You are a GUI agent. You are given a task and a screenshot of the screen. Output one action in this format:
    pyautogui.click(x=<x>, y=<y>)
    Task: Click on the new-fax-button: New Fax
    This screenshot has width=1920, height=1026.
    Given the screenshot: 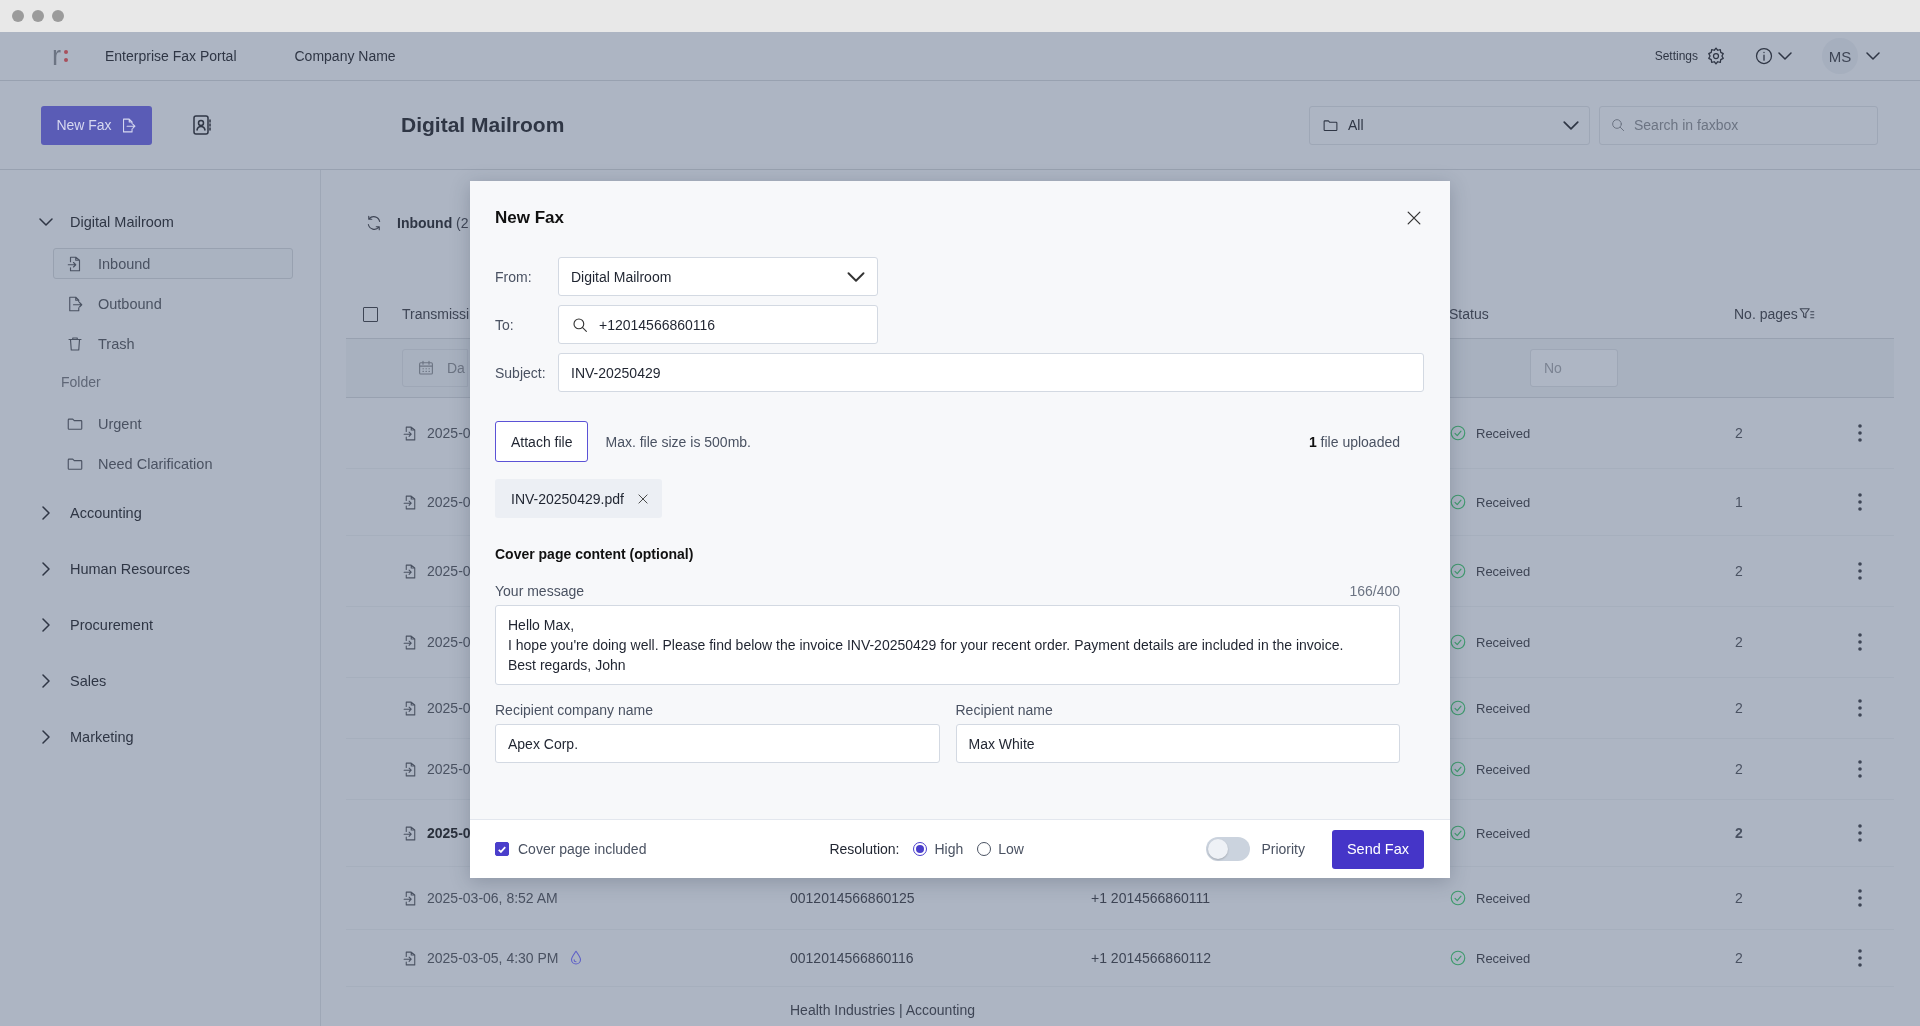 What is the action you would take?
    pyautogui.click(x=96, y=125)
    